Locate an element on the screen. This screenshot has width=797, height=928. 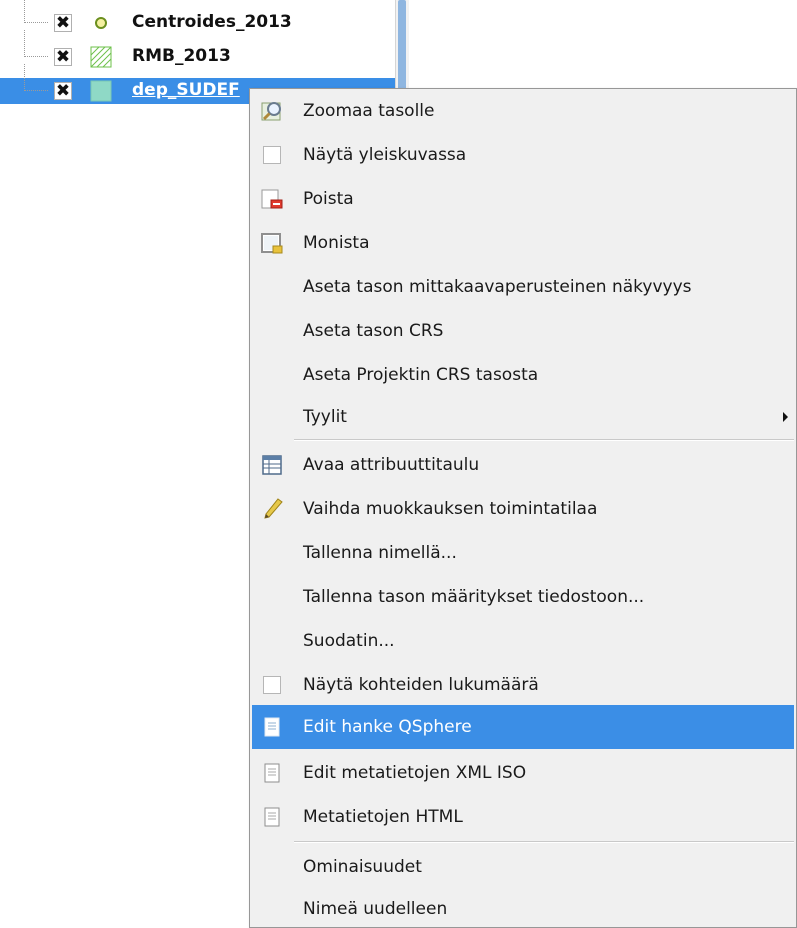
menu-item-show-in-overview: Näytä yleiskuvassa is located at coordinates (523, 155).